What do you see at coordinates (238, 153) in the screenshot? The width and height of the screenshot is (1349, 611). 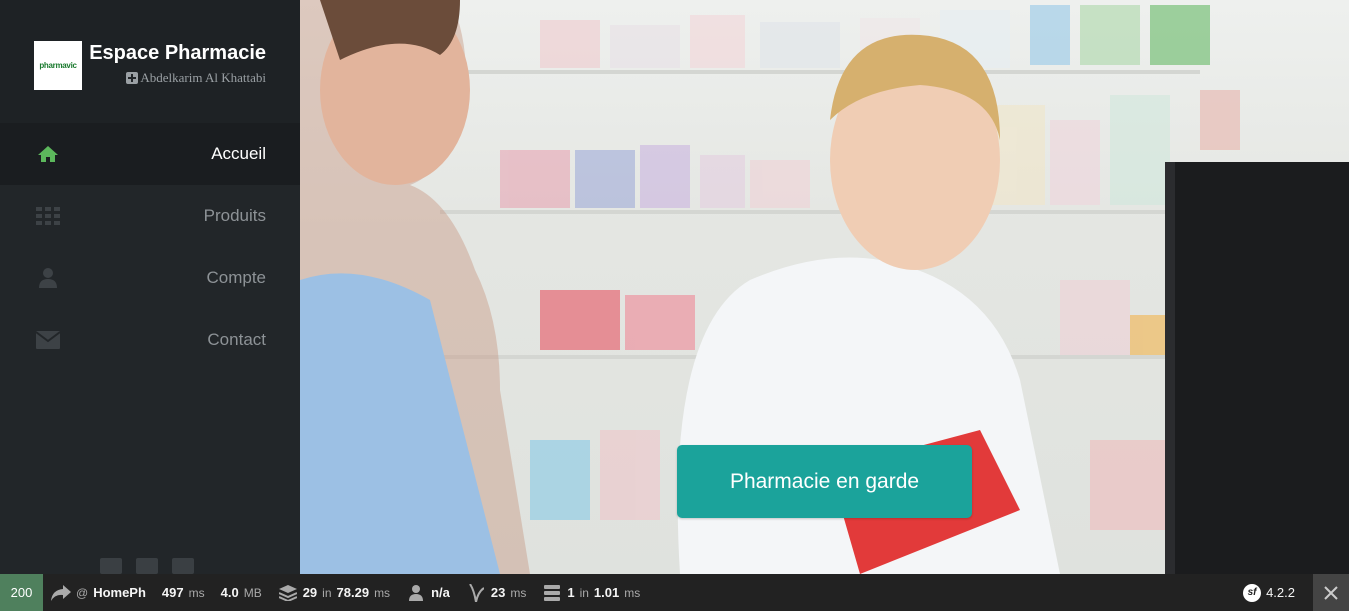 I see `sidebar-item-label: Accueil` at bounding box center [238, 153].